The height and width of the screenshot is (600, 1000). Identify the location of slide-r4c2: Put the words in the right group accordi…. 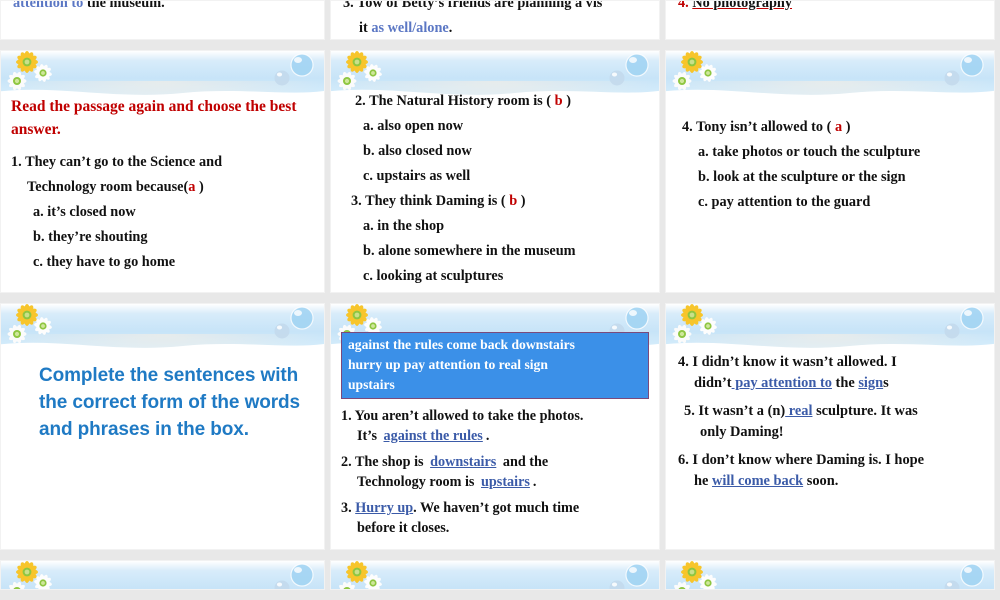
(495, 575).